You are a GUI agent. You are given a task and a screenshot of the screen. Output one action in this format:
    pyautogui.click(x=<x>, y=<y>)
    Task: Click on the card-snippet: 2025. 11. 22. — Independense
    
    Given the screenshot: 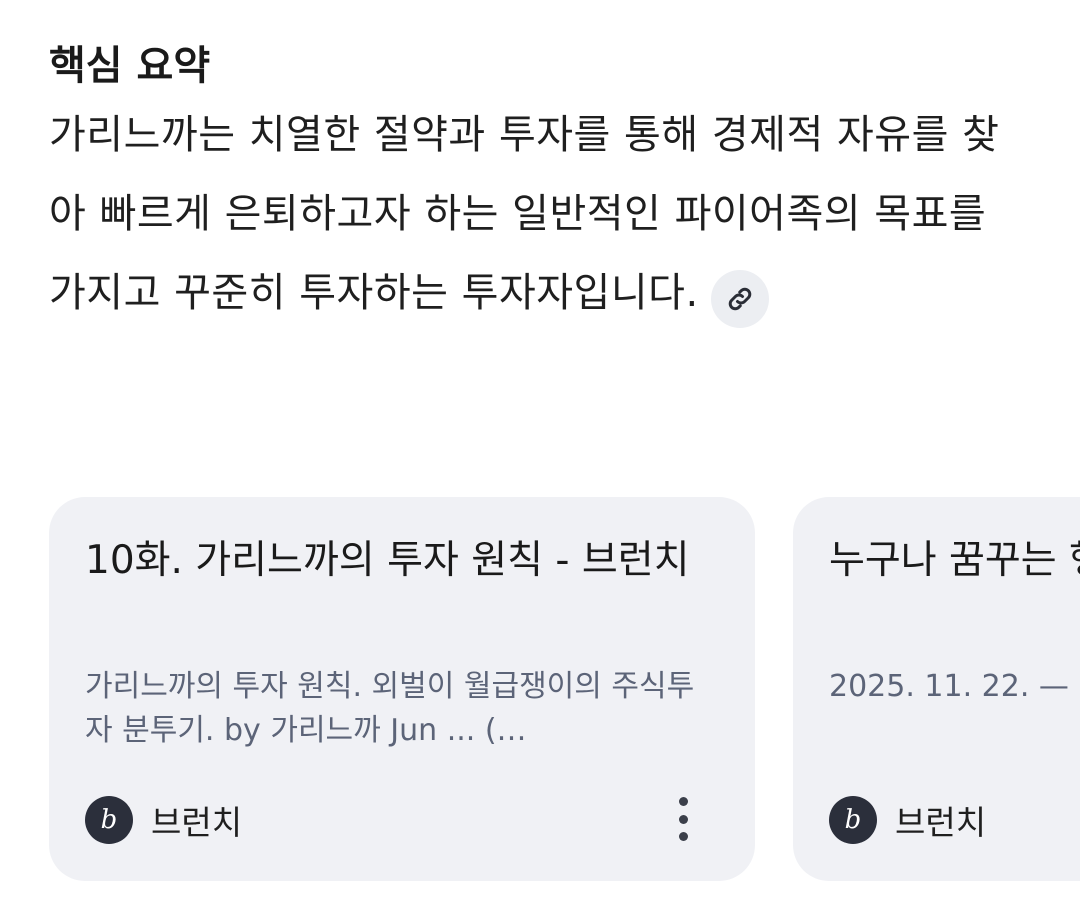 What is the action you would take?
    pyautogui.click(x=954, y=686)
    